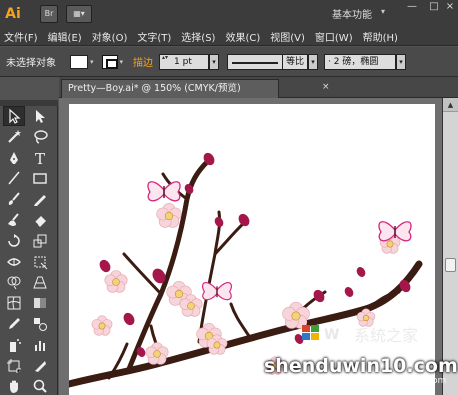  What do you see at coordinates (320, 334) in the screenshot?
I see `windows-logo-icon: W` at bounding box center [320, 334].